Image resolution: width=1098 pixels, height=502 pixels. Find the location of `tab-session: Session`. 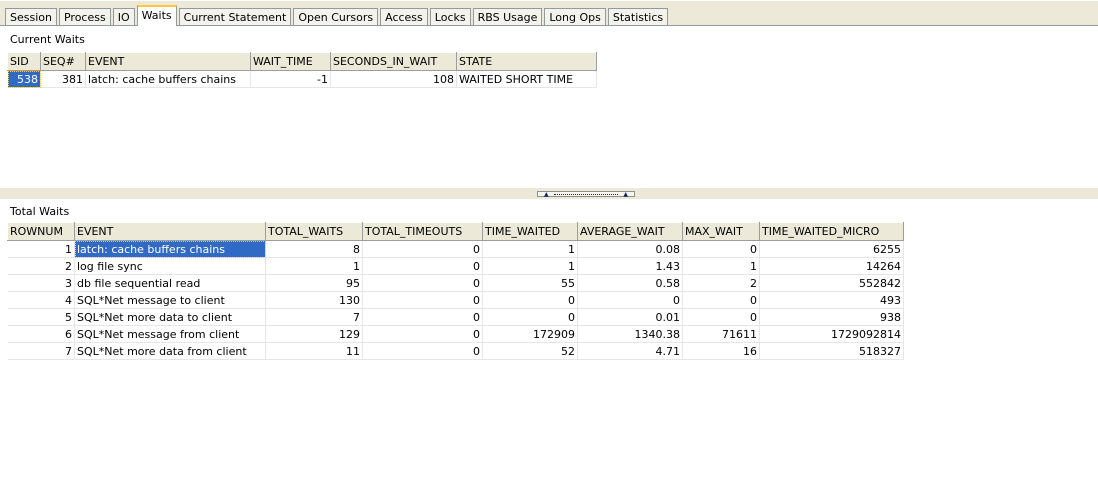

tab-session: Session is located at coordinates (31, 17).